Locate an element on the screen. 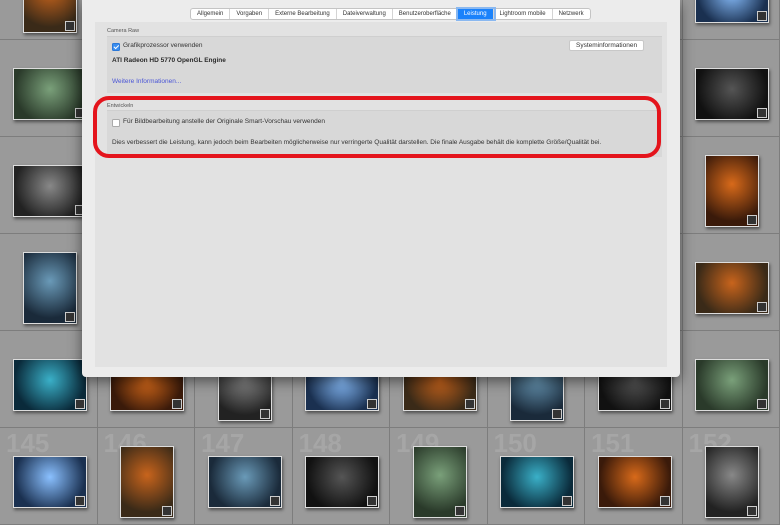  tab-benutzeroberfl-che: Benutzeroberfläche is located at coordinates (425, 14).